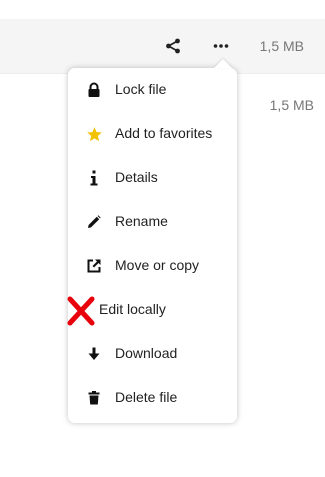 The height and width of the screenshot is (477, 325). Describe the element at coordinates (291, 105) in the screenshot. I see `file-size-second-row: 1,5 MB` at that location.